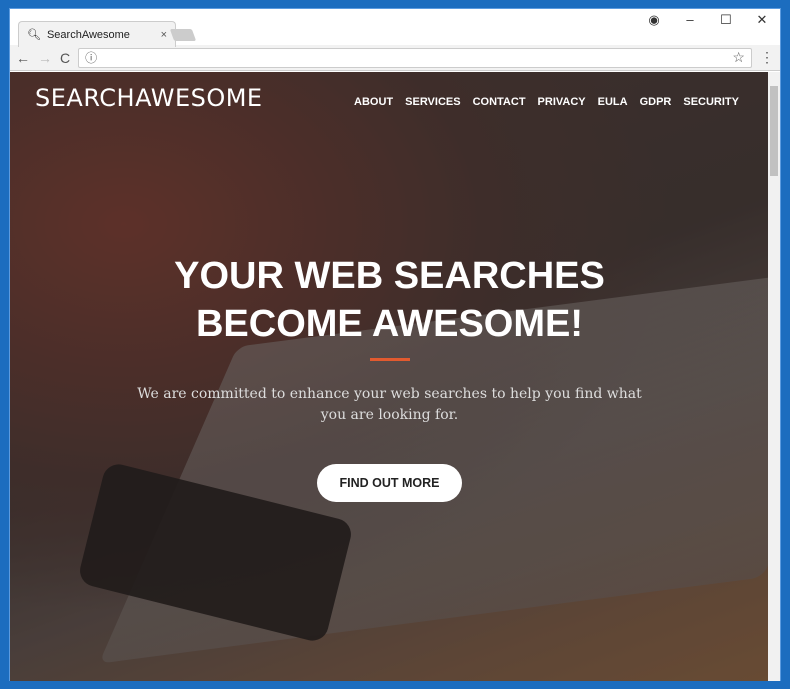 The image size is (790, 689). Describe the element at coordinates (656, 102) in the screenshot. I see `nav-gdpr: GDPR` at that location.